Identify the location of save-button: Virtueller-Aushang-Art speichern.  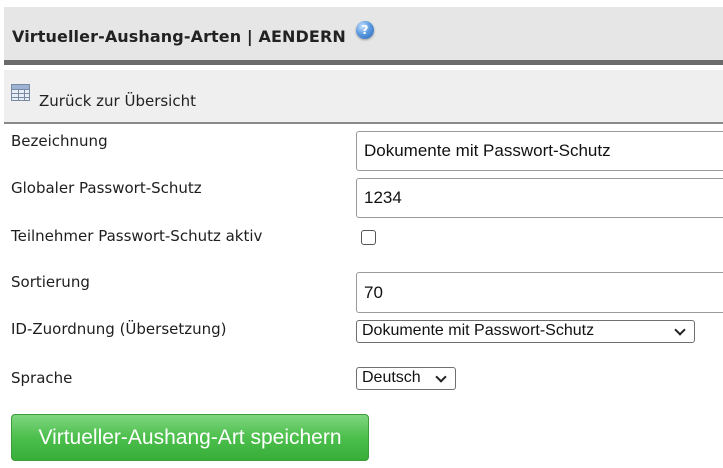
(190, 437).